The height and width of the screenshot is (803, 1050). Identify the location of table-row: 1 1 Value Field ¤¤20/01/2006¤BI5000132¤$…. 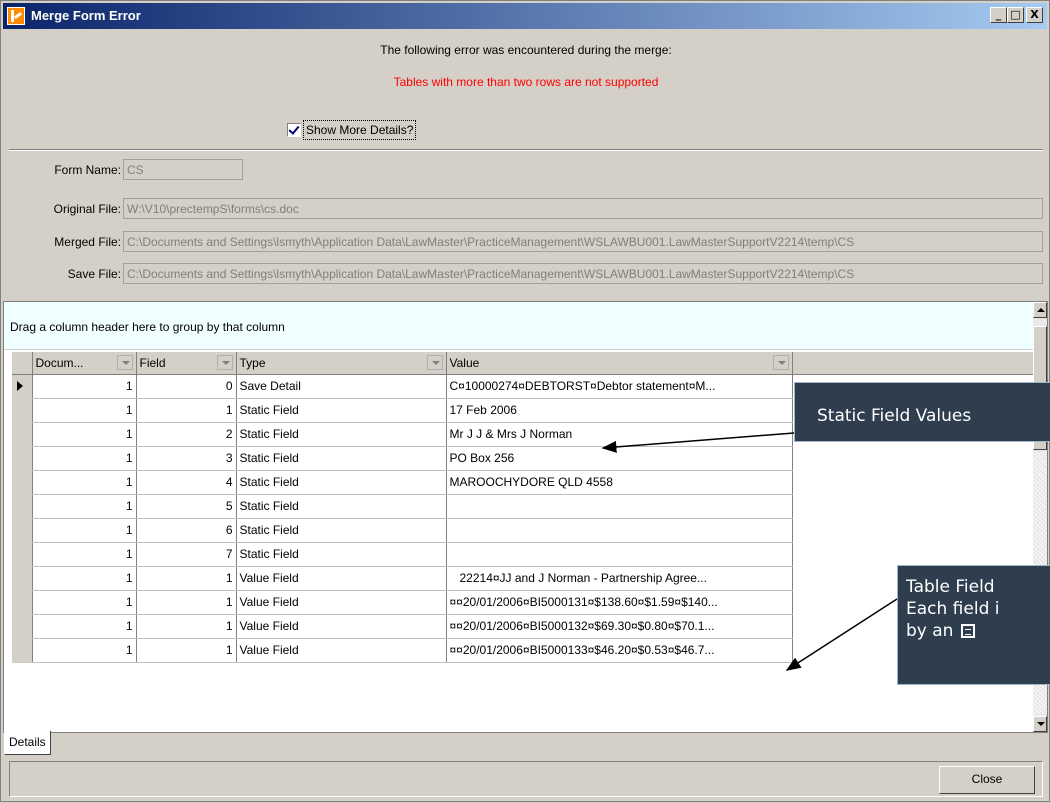
(523, 626).